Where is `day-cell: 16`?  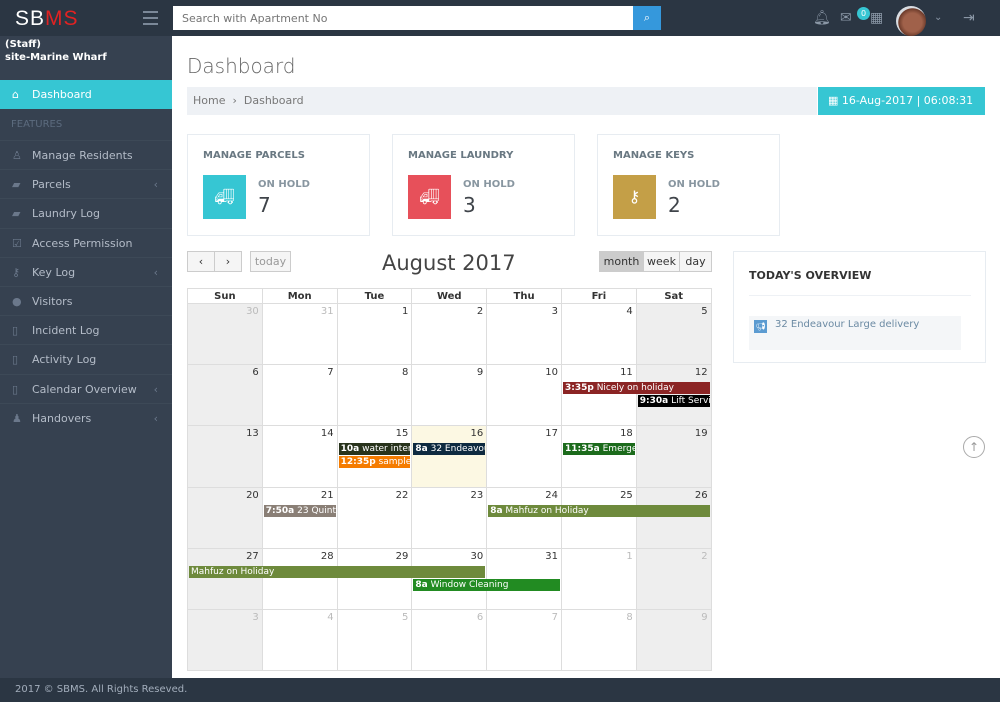 day-cell: 16 is located at coordinates (450, 457).